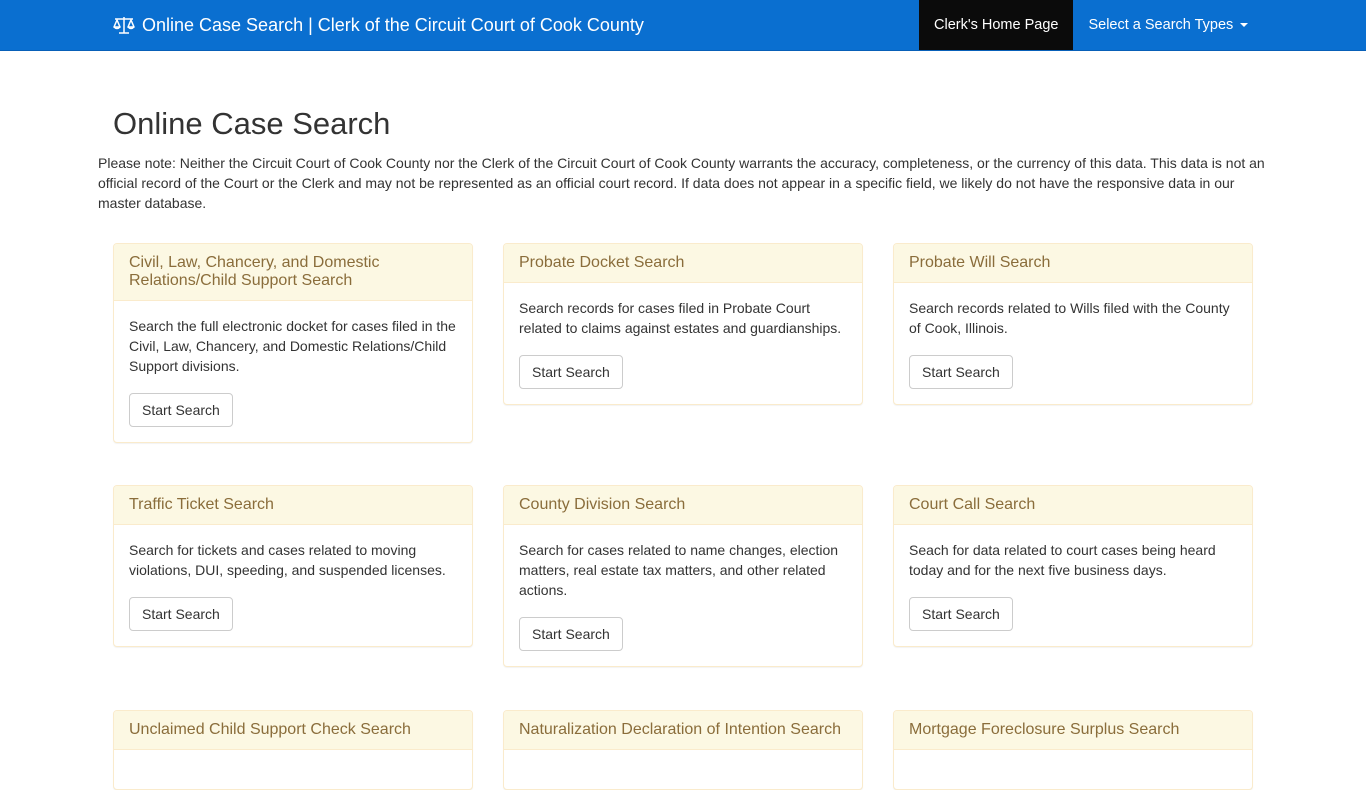 This screenshot has width=1366, height=790. I want to click on clerks-home-page-link: Clerk's Home Page, so click(996, 25).